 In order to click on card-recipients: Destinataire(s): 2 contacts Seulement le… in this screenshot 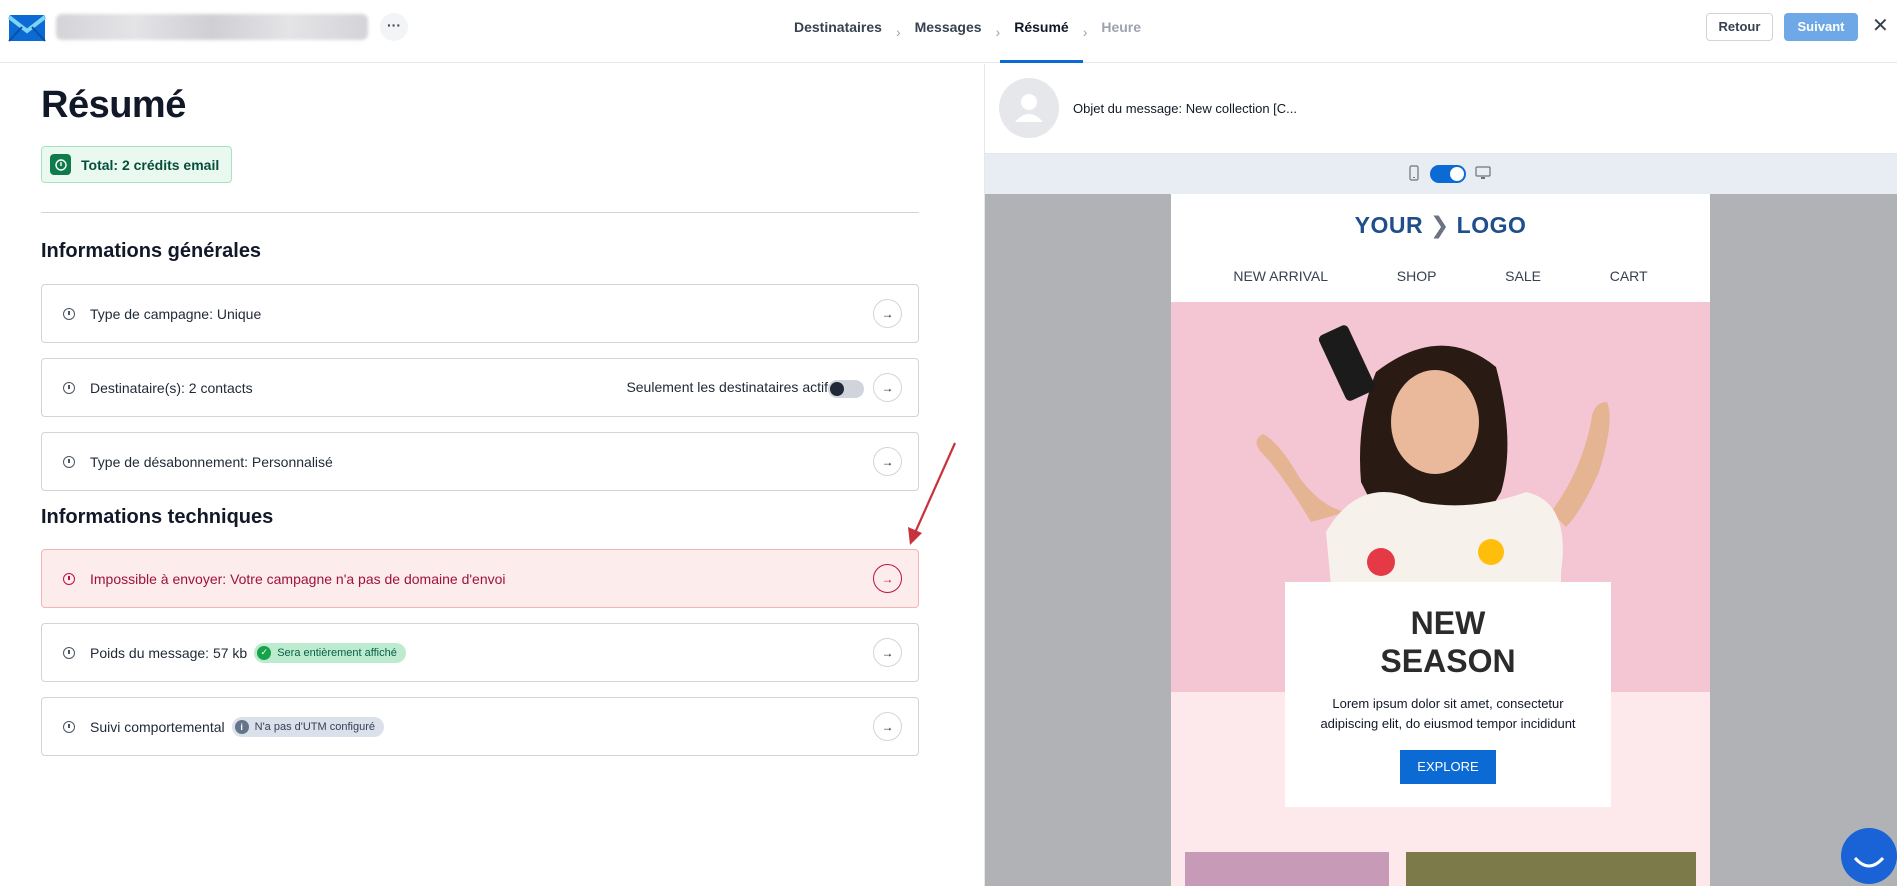, I will do `click(480, 387)`.